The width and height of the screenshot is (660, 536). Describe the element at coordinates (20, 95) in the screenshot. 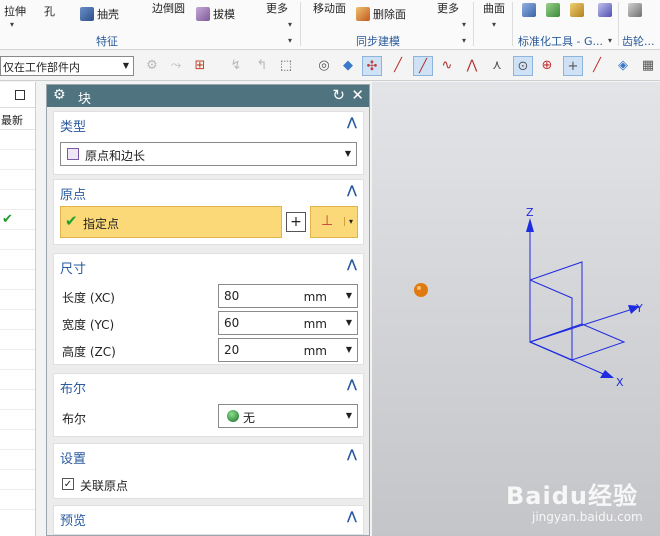

I see `maximize-icon` at that location.